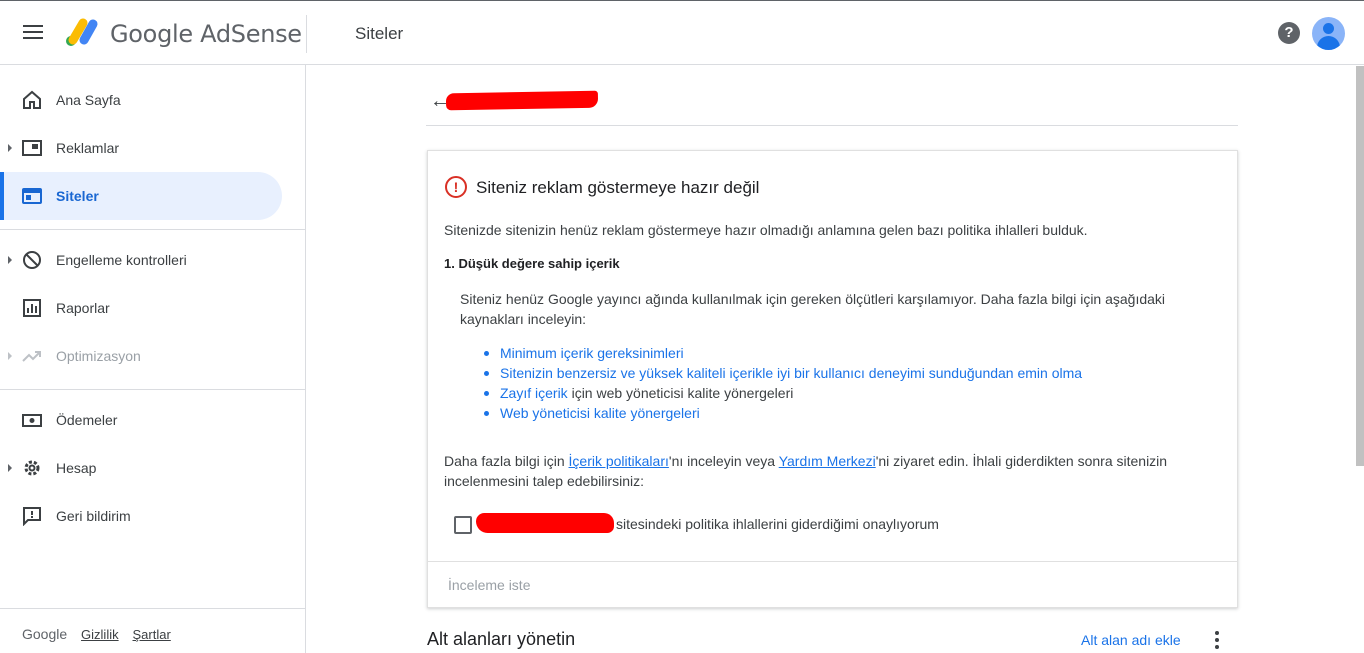 The width and height of the screenshot is (1364, 653). What do you see at coordinates (152, 634) in the screenshot?
I see `terms-link: Şartlar` at bounding box center [152, 634].